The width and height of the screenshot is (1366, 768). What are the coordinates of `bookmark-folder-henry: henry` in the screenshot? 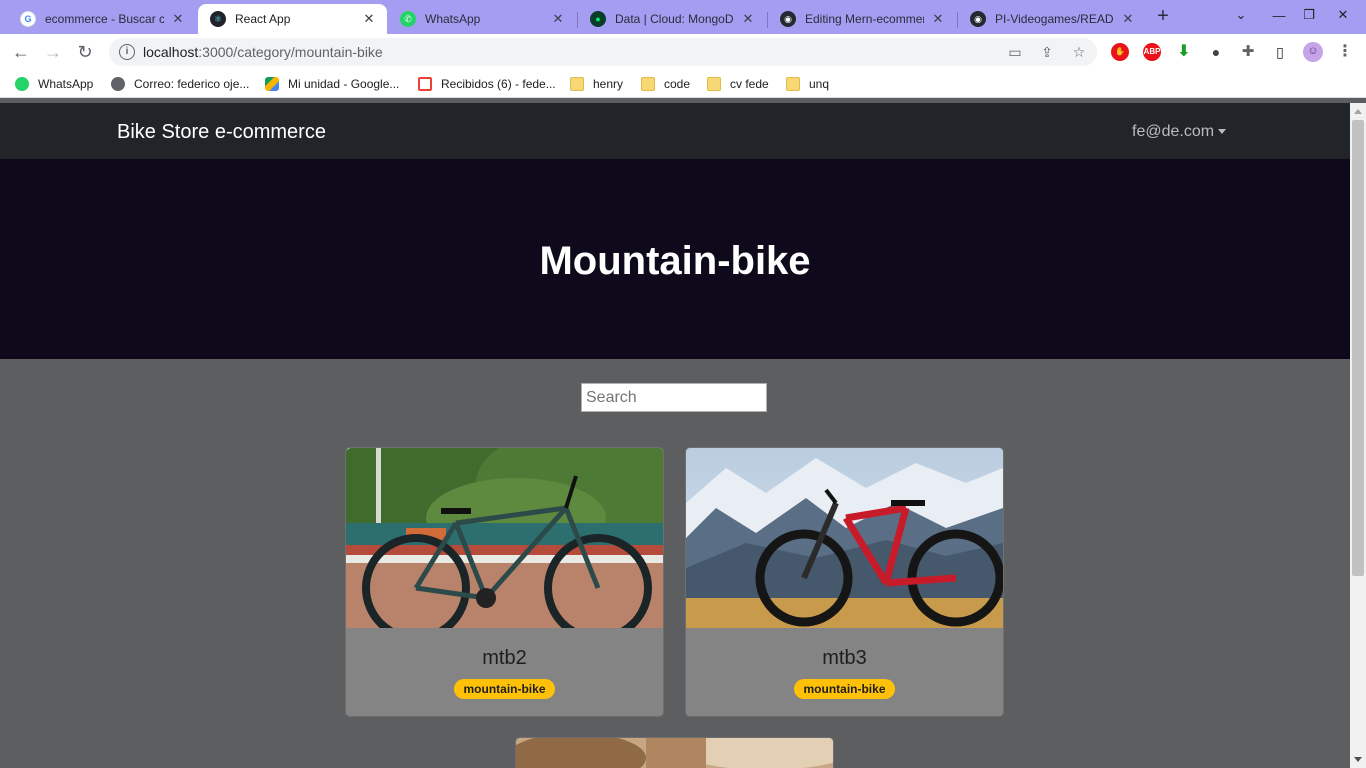 It's located at (596, 84).